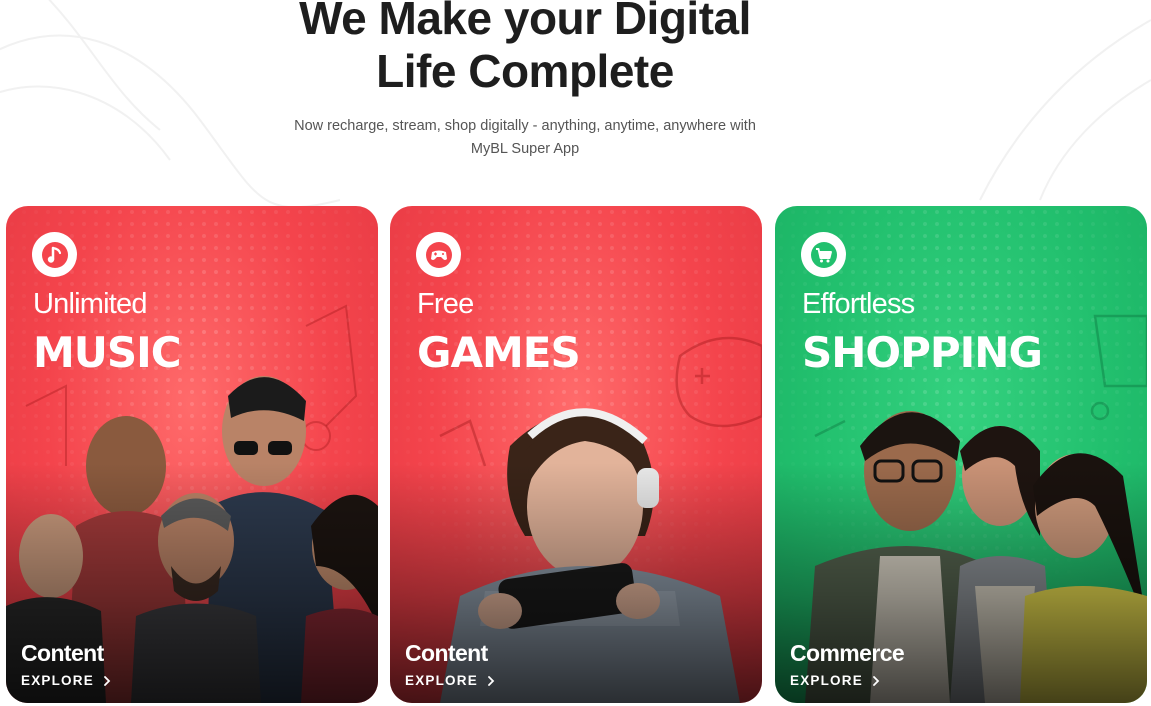 The height and width of the screenshot is (706, 1151). I want to click on page-title: We Make your Digital Life Complete, so click(525, 49).